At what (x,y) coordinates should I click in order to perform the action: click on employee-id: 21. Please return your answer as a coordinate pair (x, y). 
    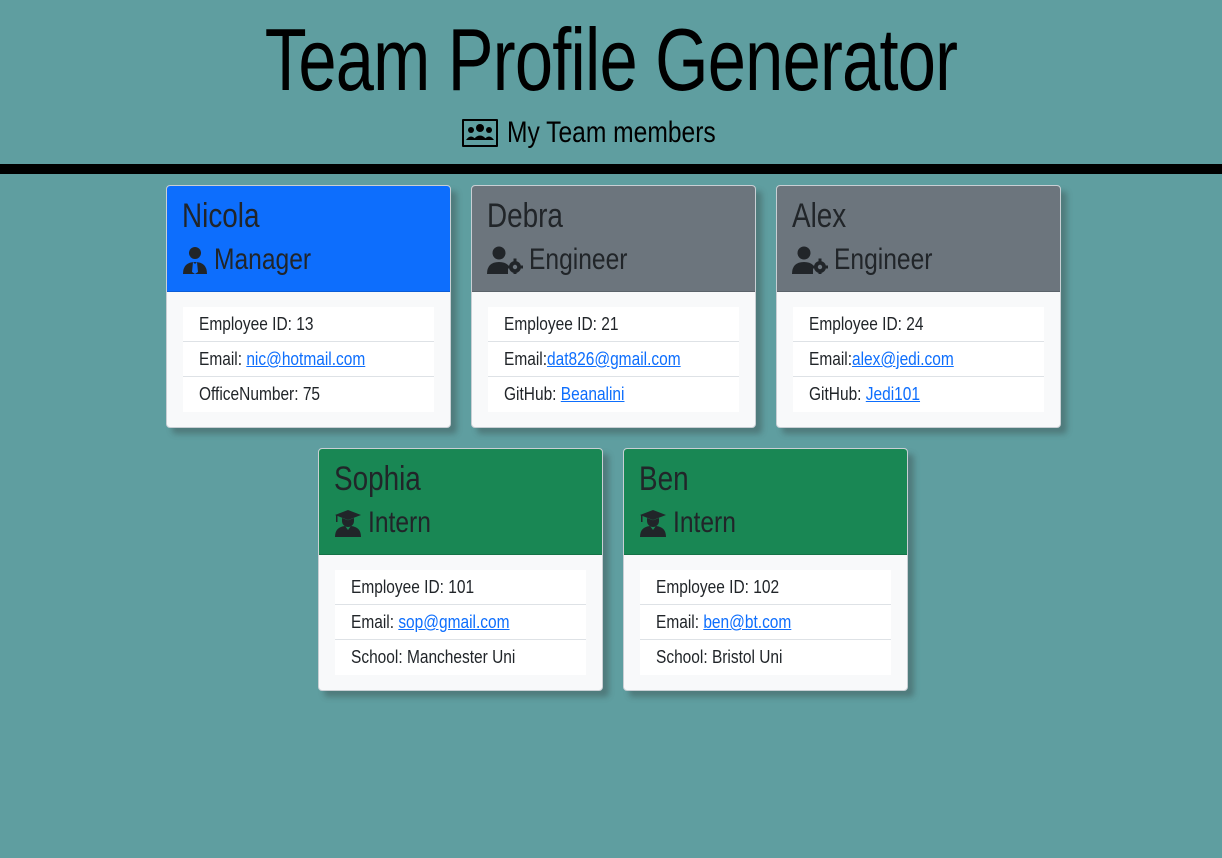
    Looking at the image, I should click on (610, 324).